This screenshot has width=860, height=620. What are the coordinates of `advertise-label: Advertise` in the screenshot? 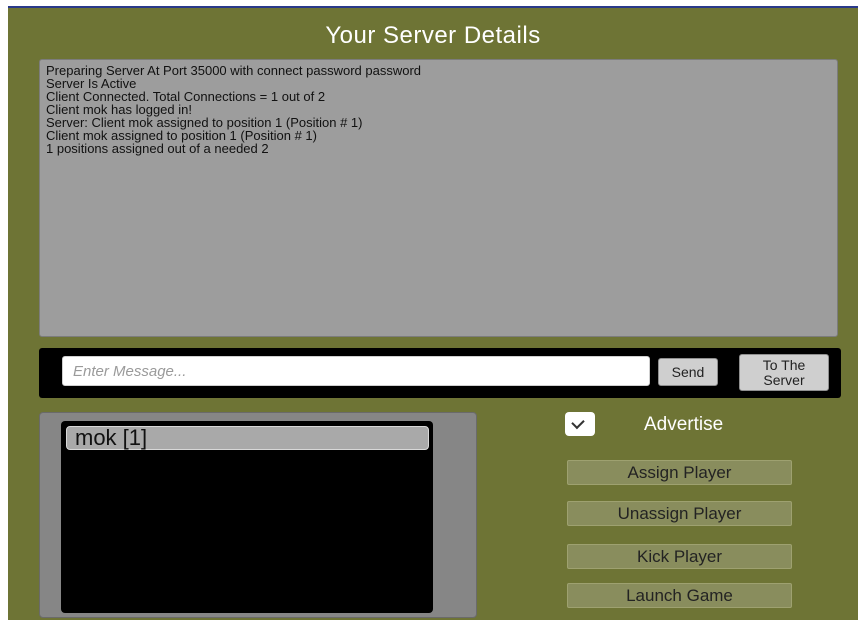 It's located at (684, 424).